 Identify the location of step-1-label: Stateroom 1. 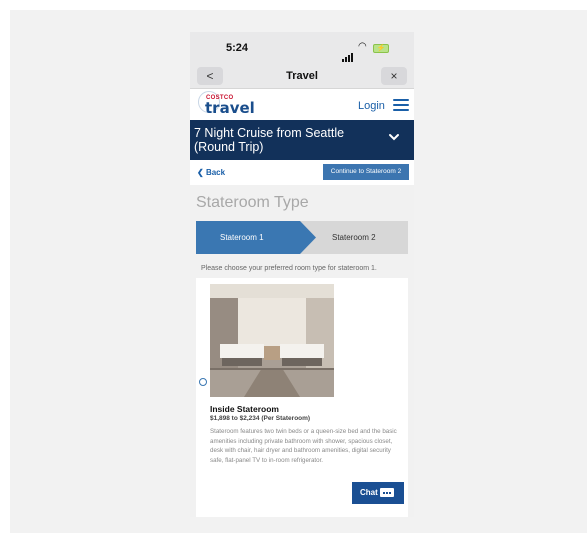
(242, 237).